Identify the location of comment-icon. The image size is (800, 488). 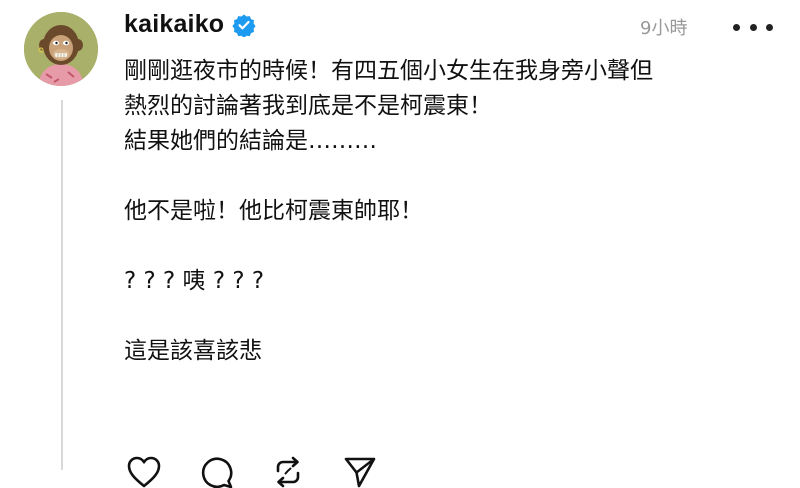
(217, 472).